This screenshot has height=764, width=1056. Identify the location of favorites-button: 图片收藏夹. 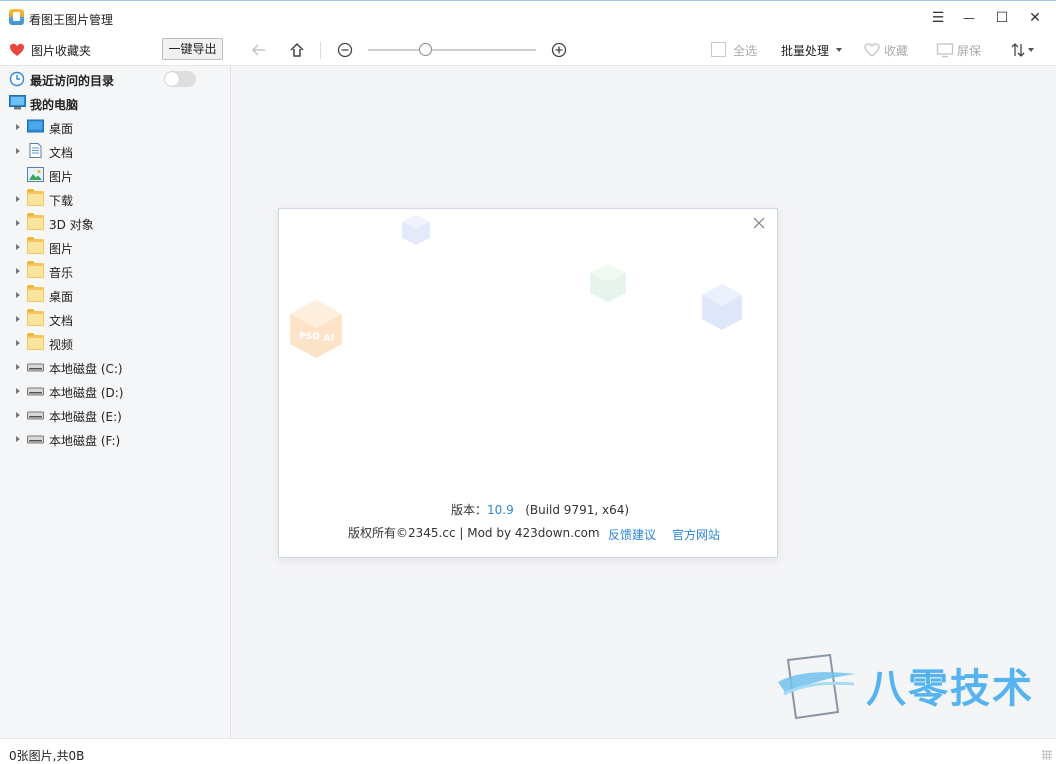
(50, 50).